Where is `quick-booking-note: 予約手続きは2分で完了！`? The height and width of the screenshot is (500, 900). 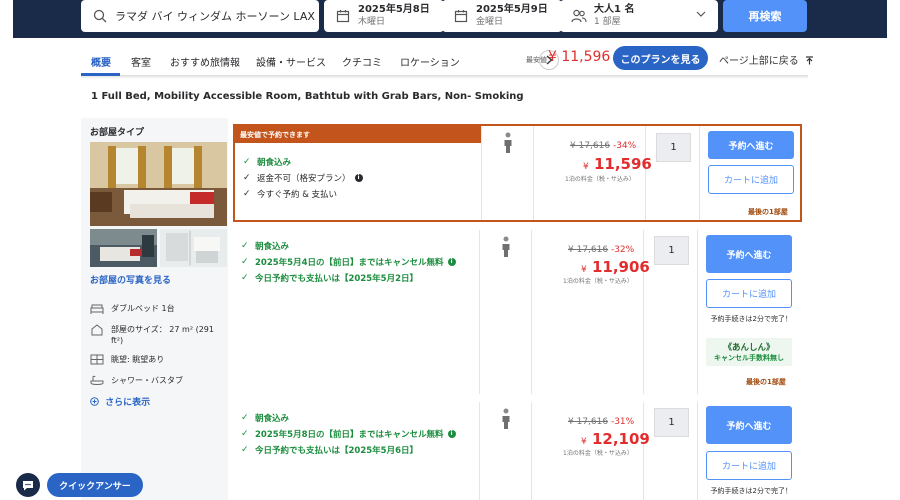 quick-booking-note: 予約手続きは2分で完了！ is located at coordinates (751, 319).